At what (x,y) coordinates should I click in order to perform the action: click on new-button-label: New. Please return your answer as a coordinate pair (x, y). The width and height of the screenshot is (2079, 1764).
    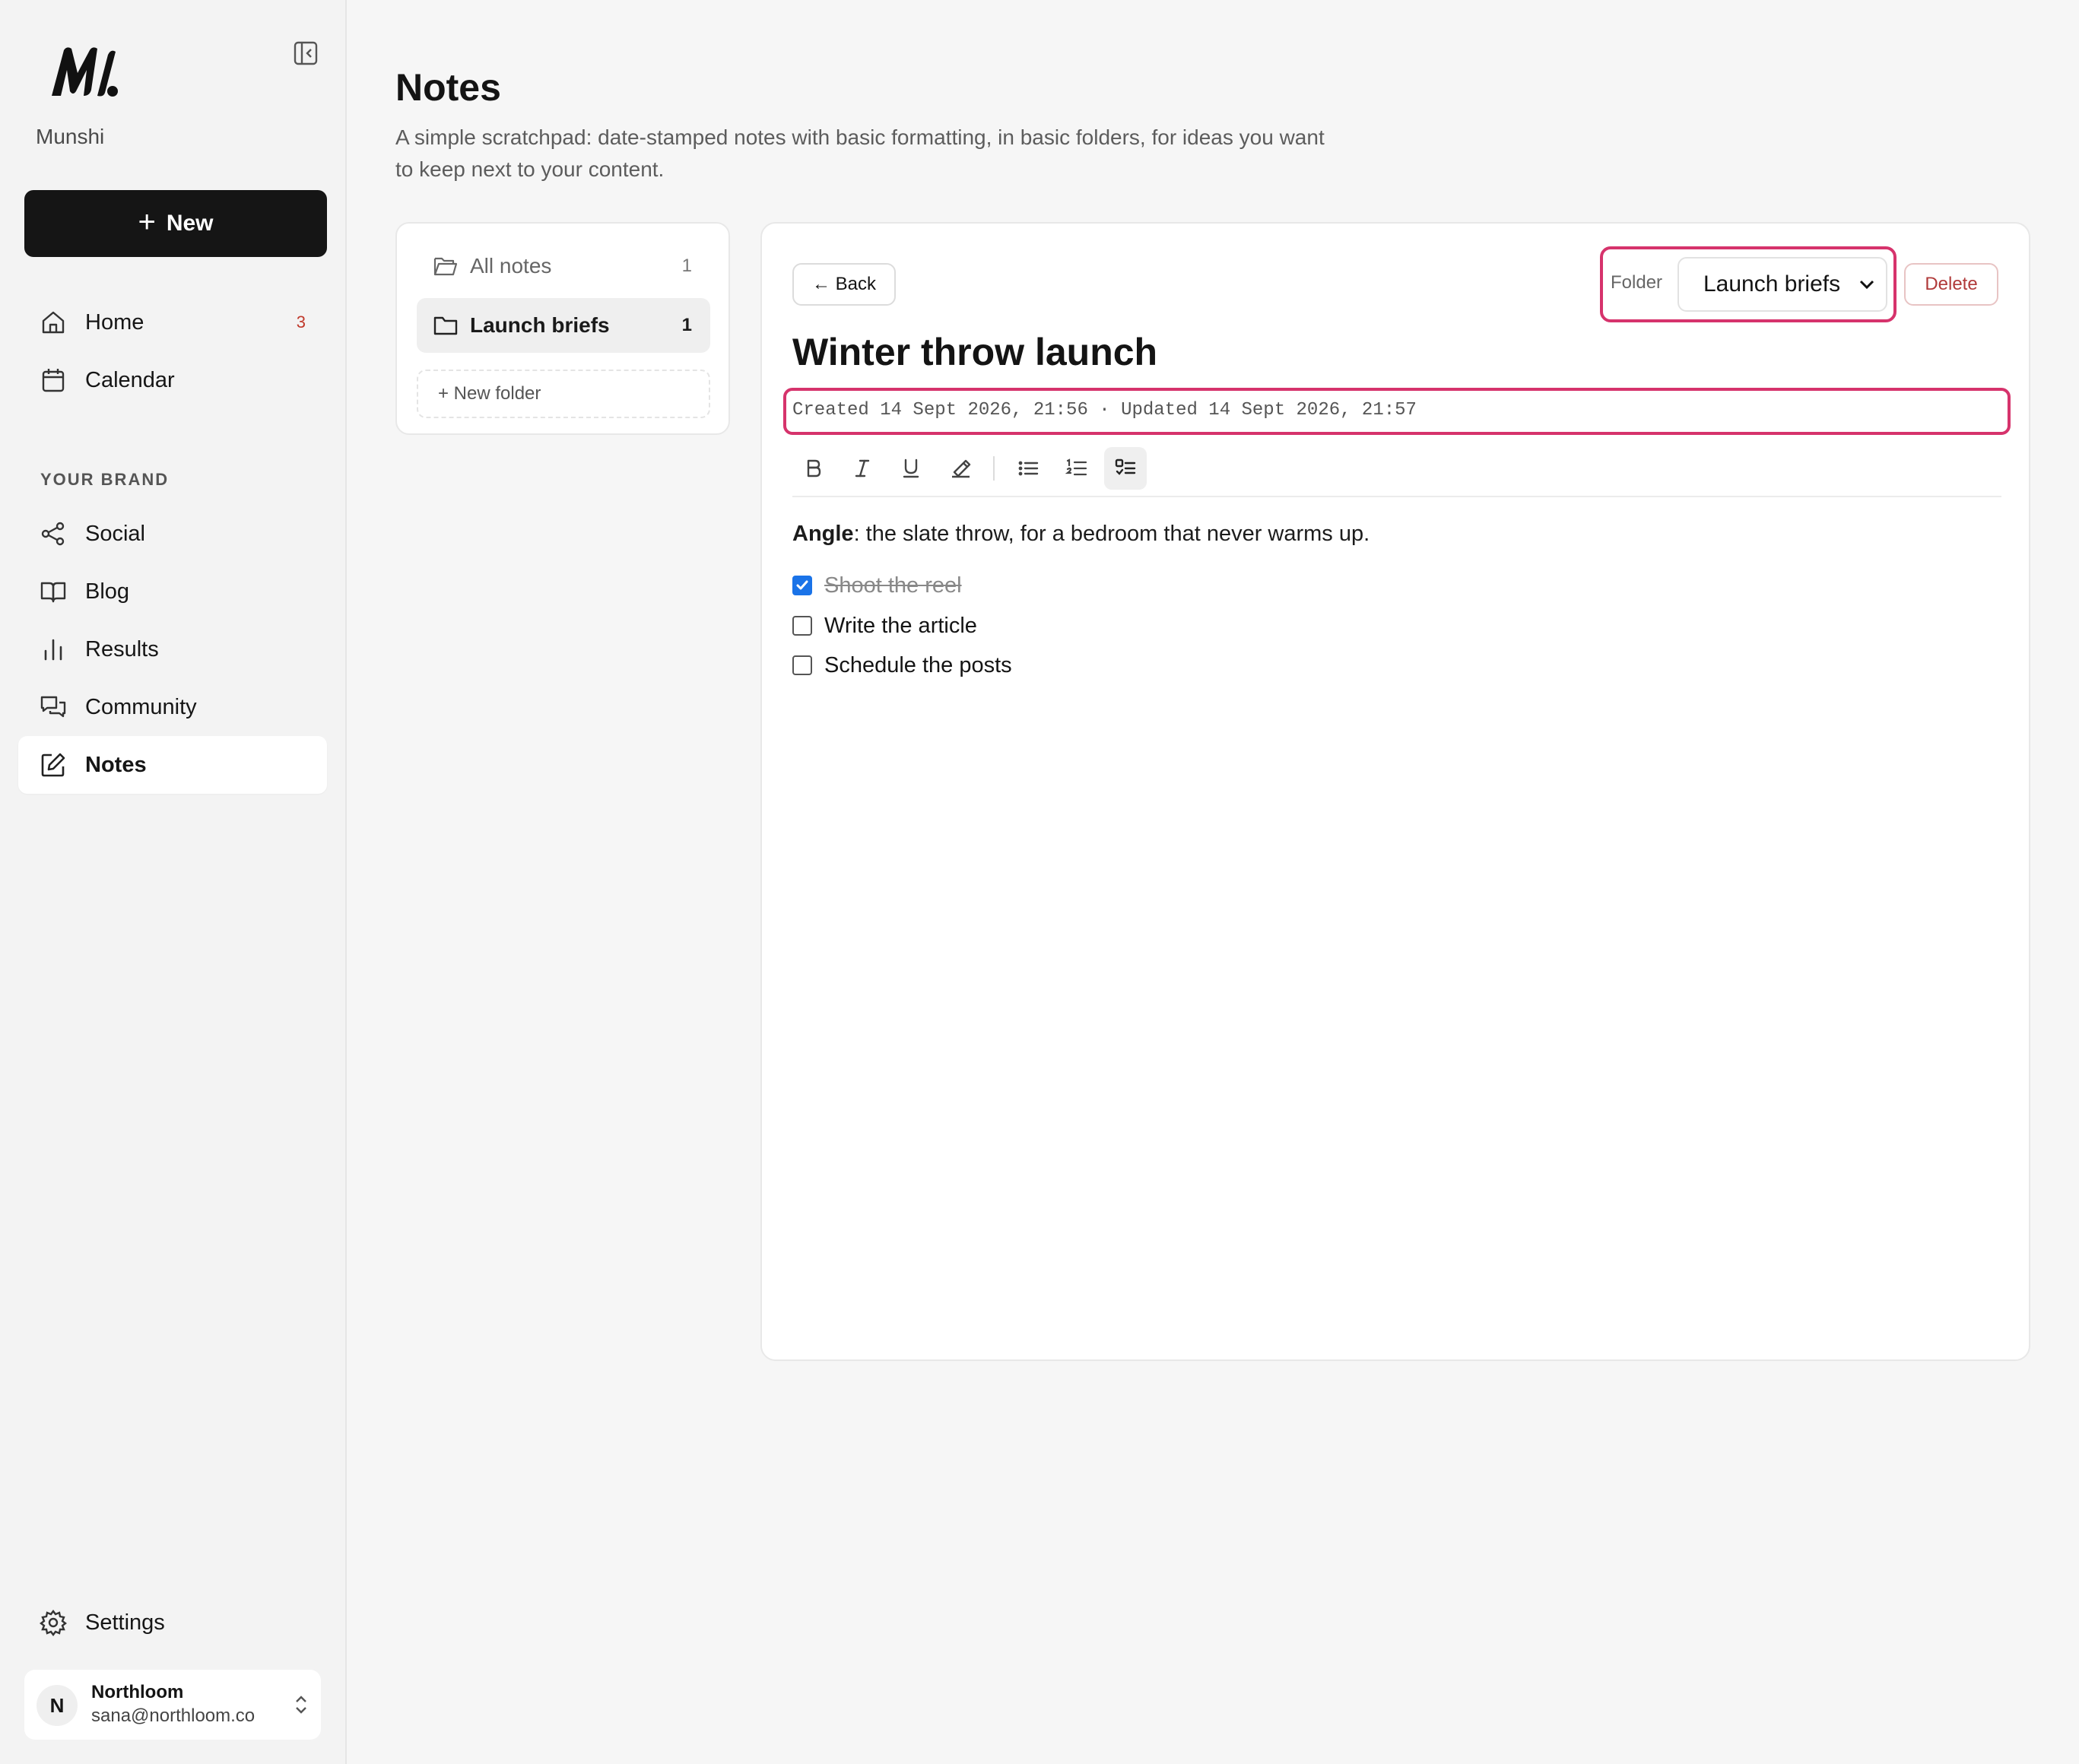
    Looking at the image, I should click on (190, 224).